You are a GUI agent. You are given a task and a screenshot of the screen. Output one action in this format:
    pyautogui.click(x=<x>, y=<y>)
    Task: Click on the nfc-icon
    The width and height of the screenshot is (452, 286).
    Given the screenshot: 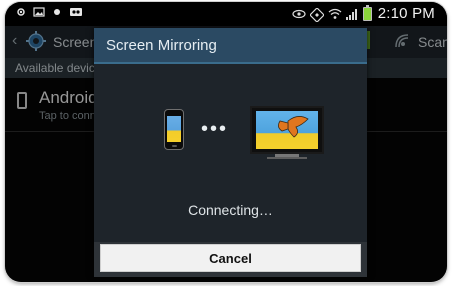 What is the action you would take?
    pyautogui.click(x=316, y=14)
    